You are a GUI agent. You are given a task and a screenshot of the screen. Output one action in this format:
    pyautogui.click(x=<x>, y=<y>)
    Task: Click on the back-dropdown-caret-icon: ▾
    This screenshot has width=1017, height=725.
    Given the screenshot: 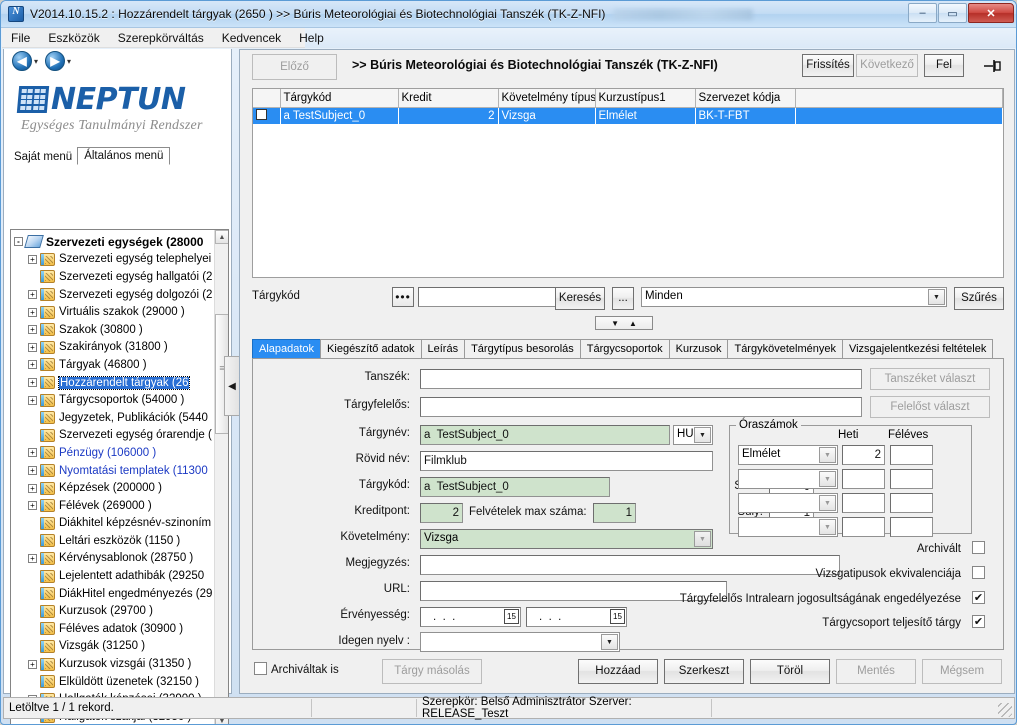 What is the action you would take?
    pyautogui.click(x=36, y=61)
    